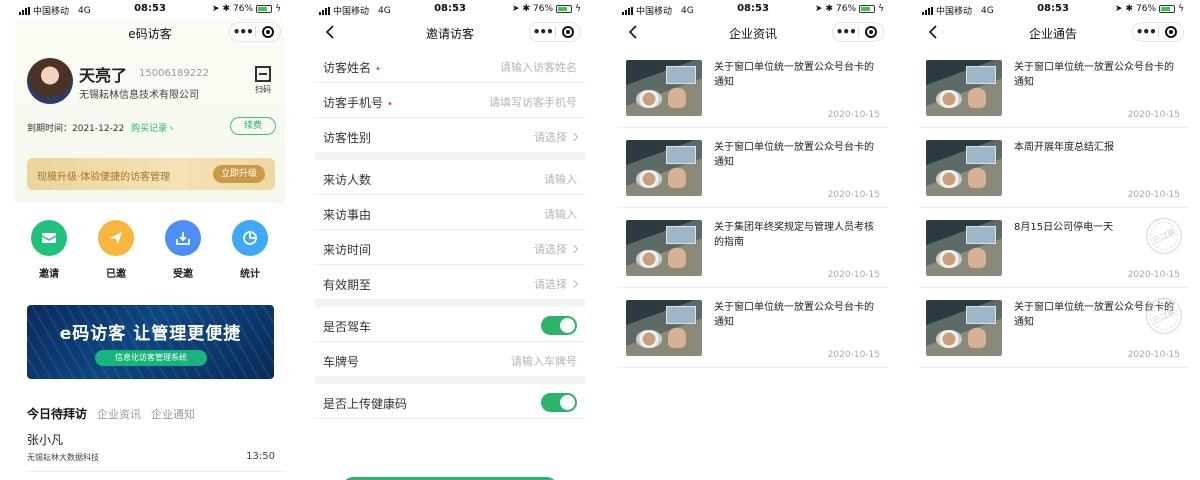 The width and height of the screenshot is (1200, 480). I want to click on feature-invite: 邀请, so click(49, 250).